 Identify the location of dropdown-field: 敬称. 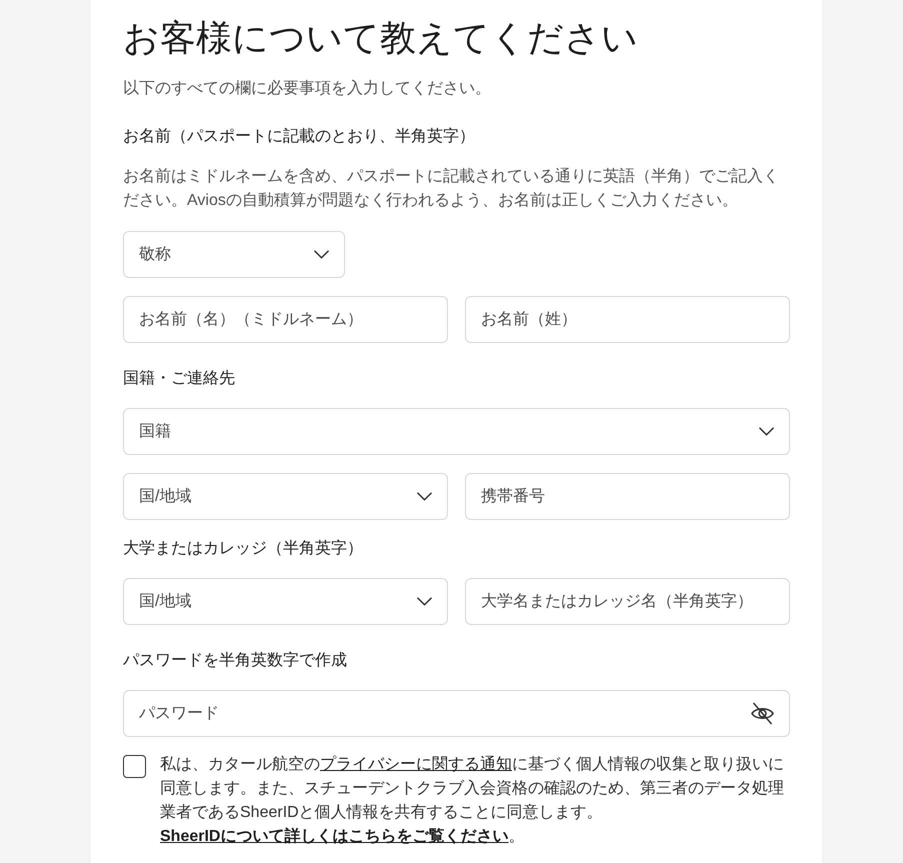
(234, 254).